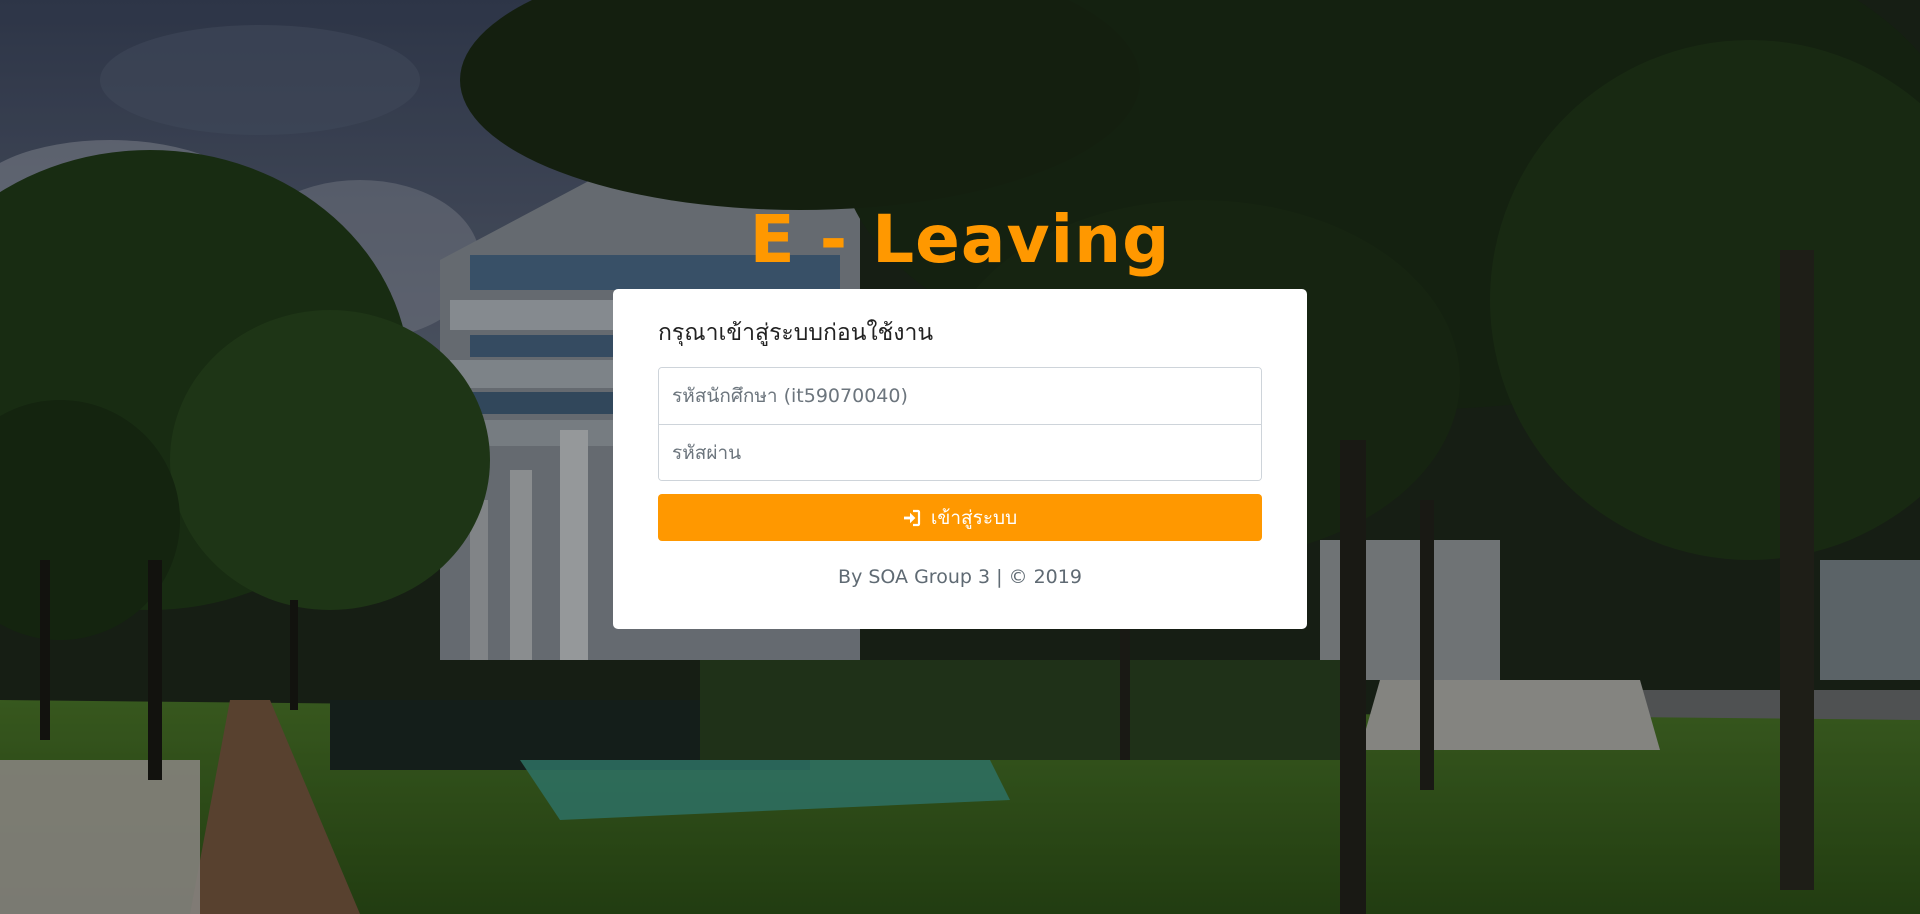 The height and width of the screenshot is (914, 1920). I want to click on login-input-group, so click(960, 424).